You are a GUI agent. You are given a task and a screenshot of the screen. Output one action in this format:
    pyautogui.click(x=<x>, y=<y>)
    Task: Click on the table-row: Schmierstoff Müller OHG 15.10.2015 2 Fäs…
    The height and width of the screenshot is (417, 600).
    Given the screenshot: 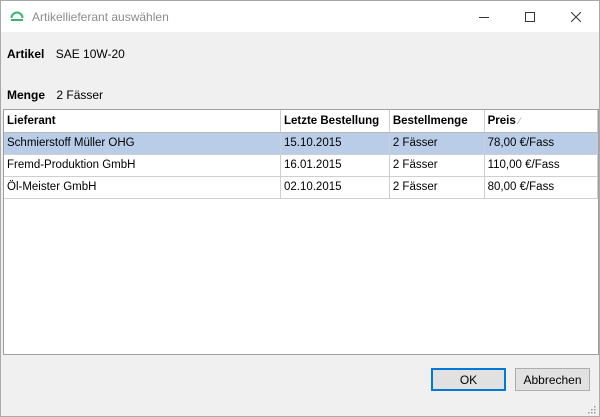 What is the action you would take?
    pyautogui.click(x=301, y=143)
    